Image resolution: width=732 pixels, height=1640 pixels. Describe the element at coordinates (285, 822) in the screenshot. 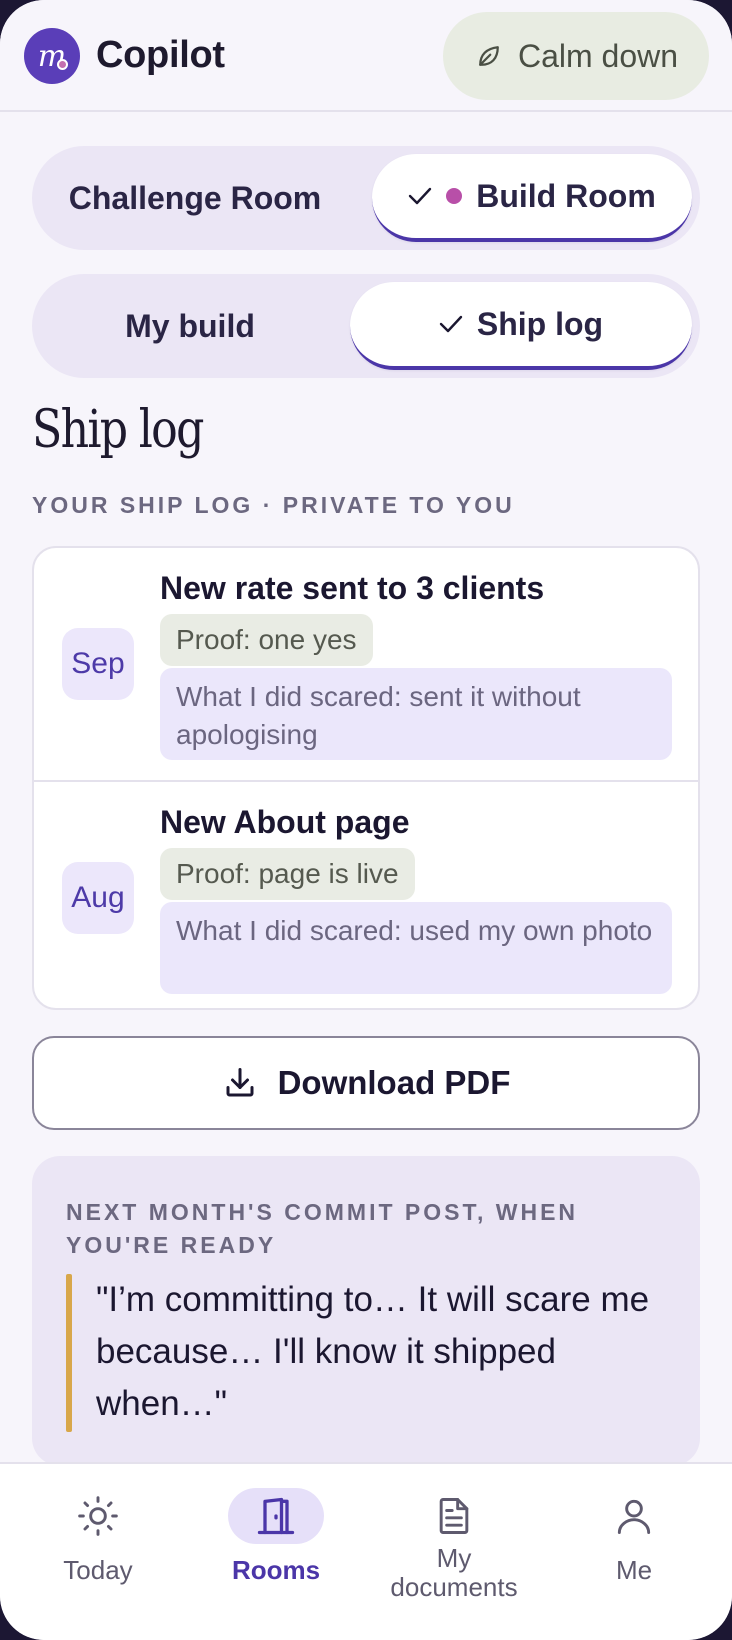

I see `entry-title: New About page` at that location.